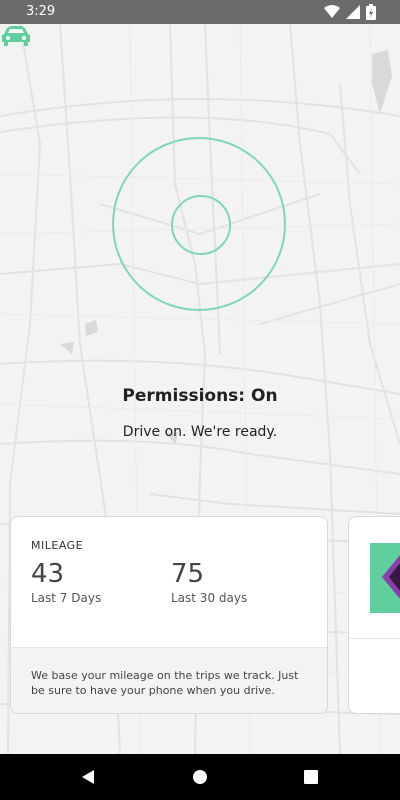 The image size is (400, 800). What do you see at coordinates (200, 396) in the screenshot?
I see `permissions-title: Permissions: On` at bounding box center [200, 396].